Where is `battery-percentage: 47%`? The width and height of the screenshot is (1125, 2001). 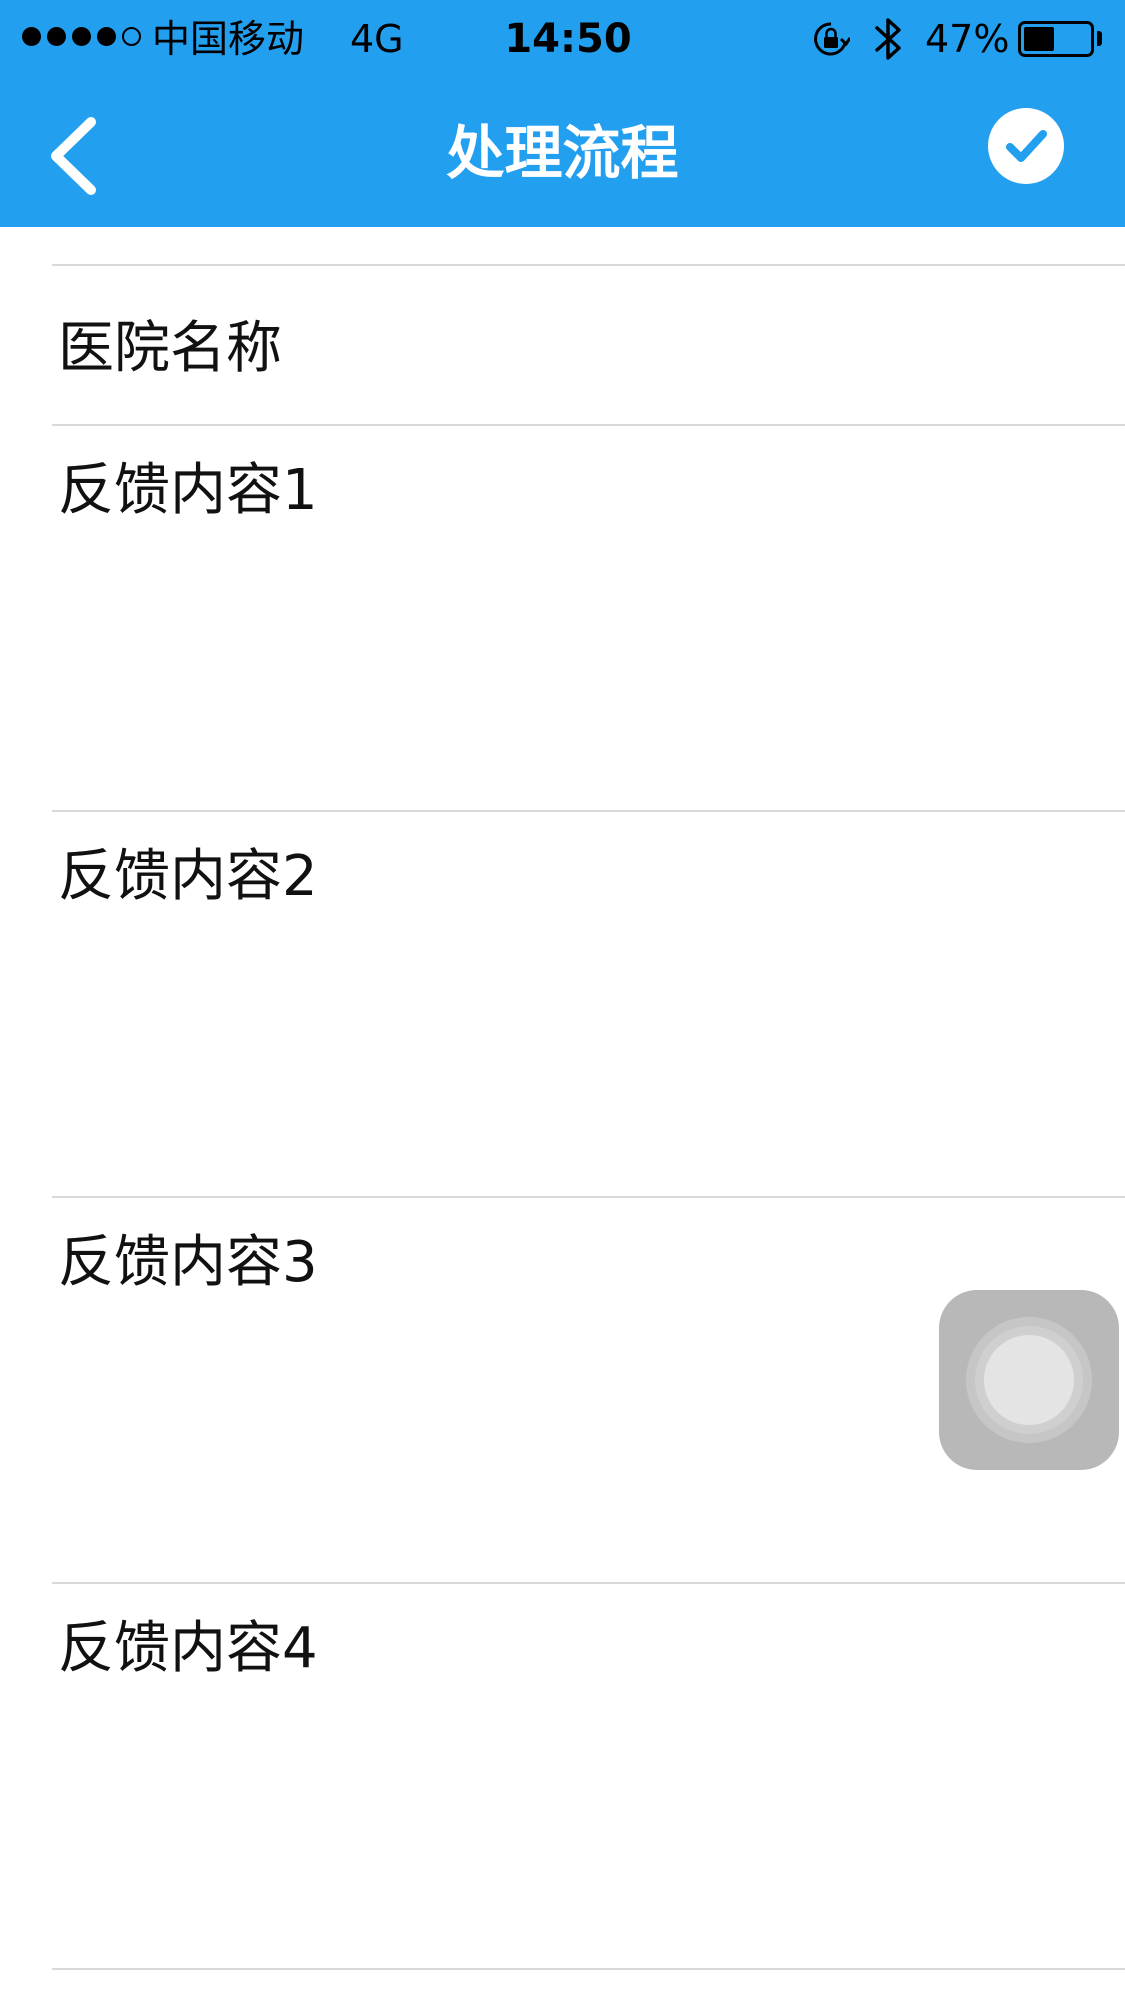
battery-percentage: 47% is located at coordinates (967, 39).